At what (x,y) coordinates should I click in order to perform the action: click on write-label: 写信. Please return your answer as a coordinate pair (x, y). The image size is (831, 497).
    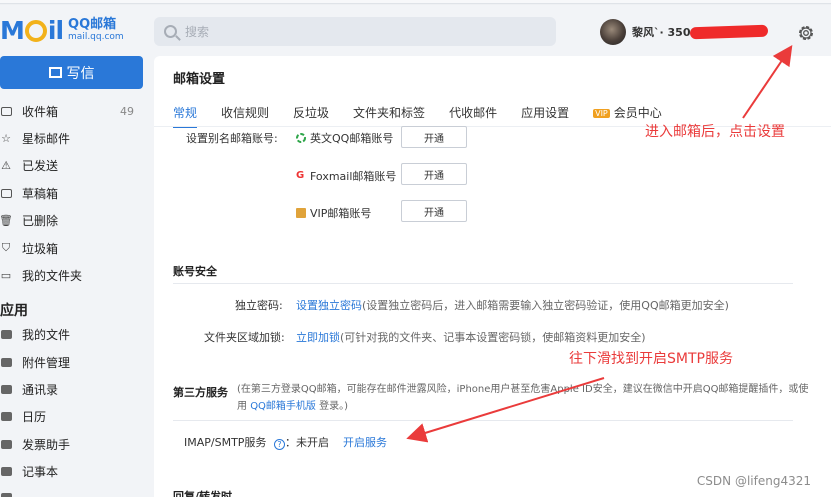
    Looking at the image, I should click on (80, 73).